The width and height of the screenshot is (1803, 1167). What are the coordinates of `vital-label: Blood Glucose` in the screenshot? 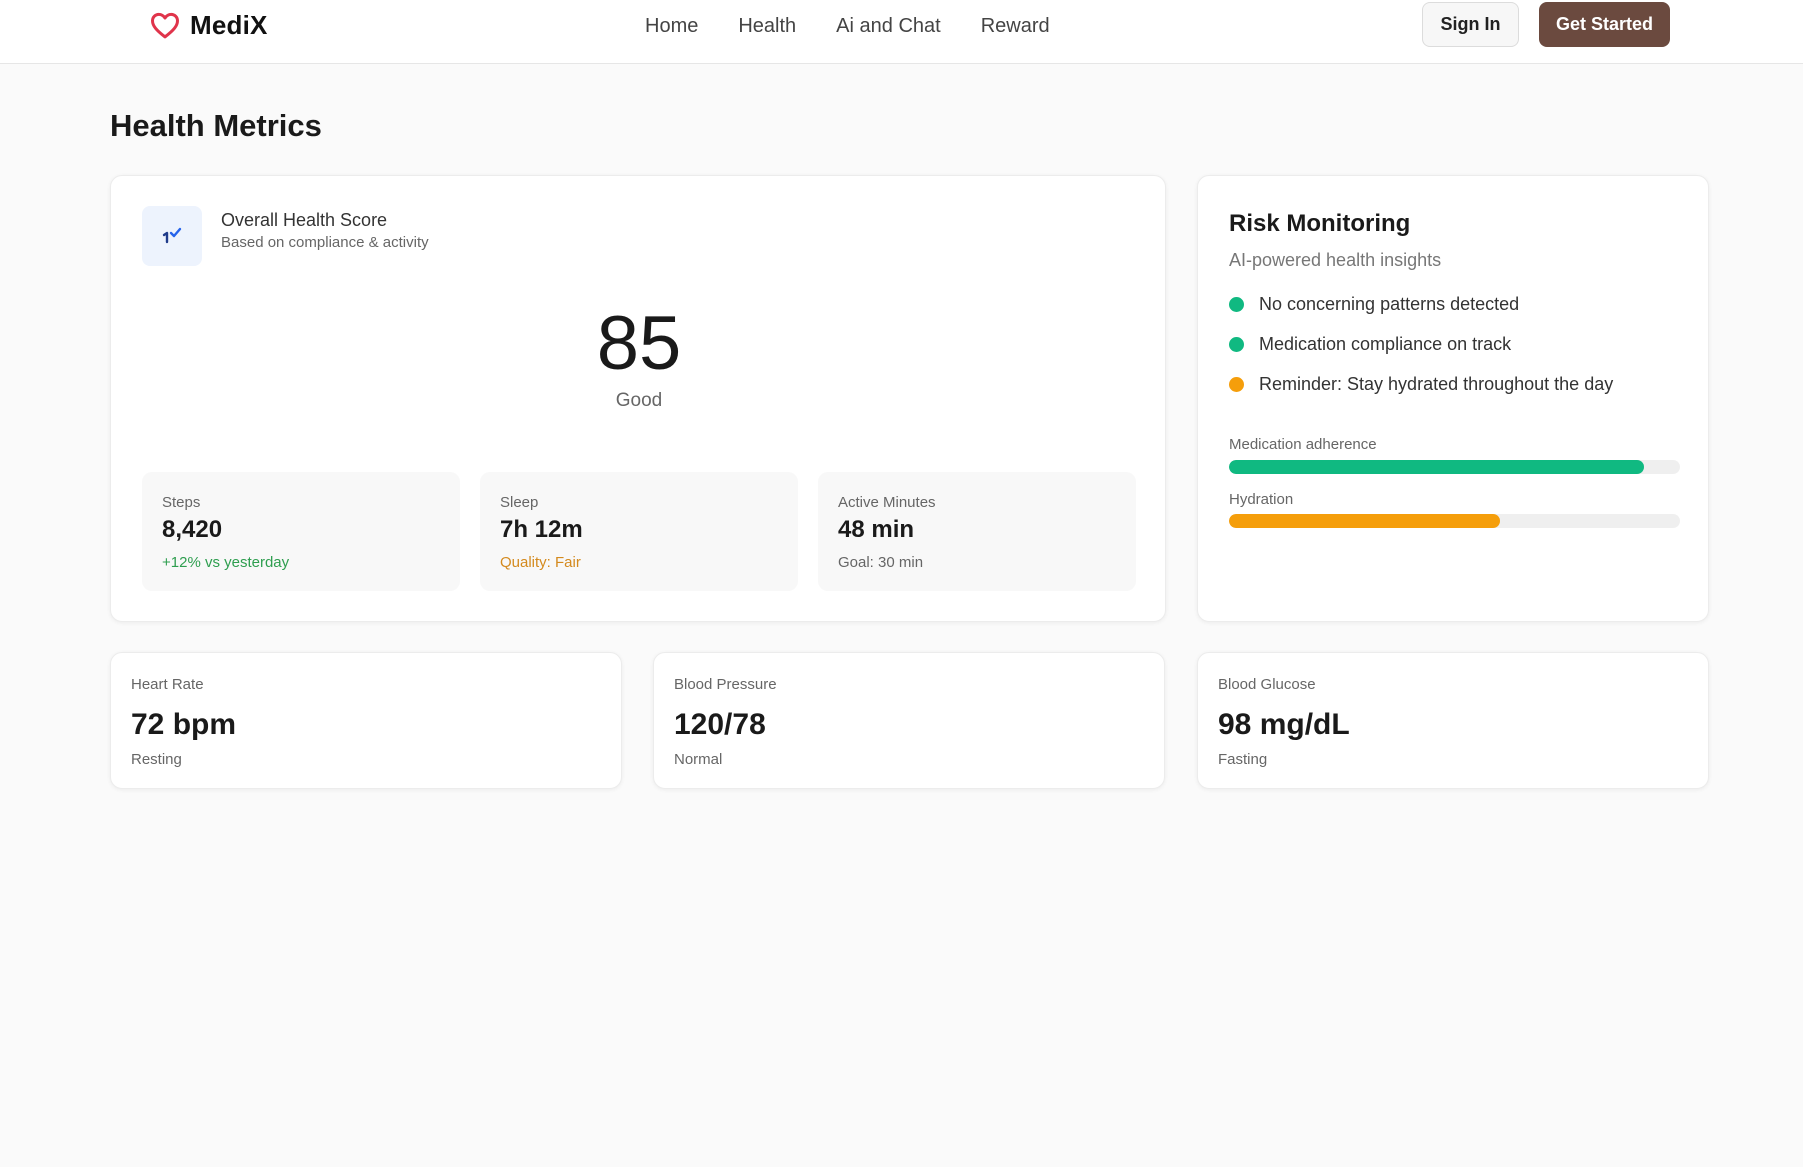 It's located at (1267, 684).